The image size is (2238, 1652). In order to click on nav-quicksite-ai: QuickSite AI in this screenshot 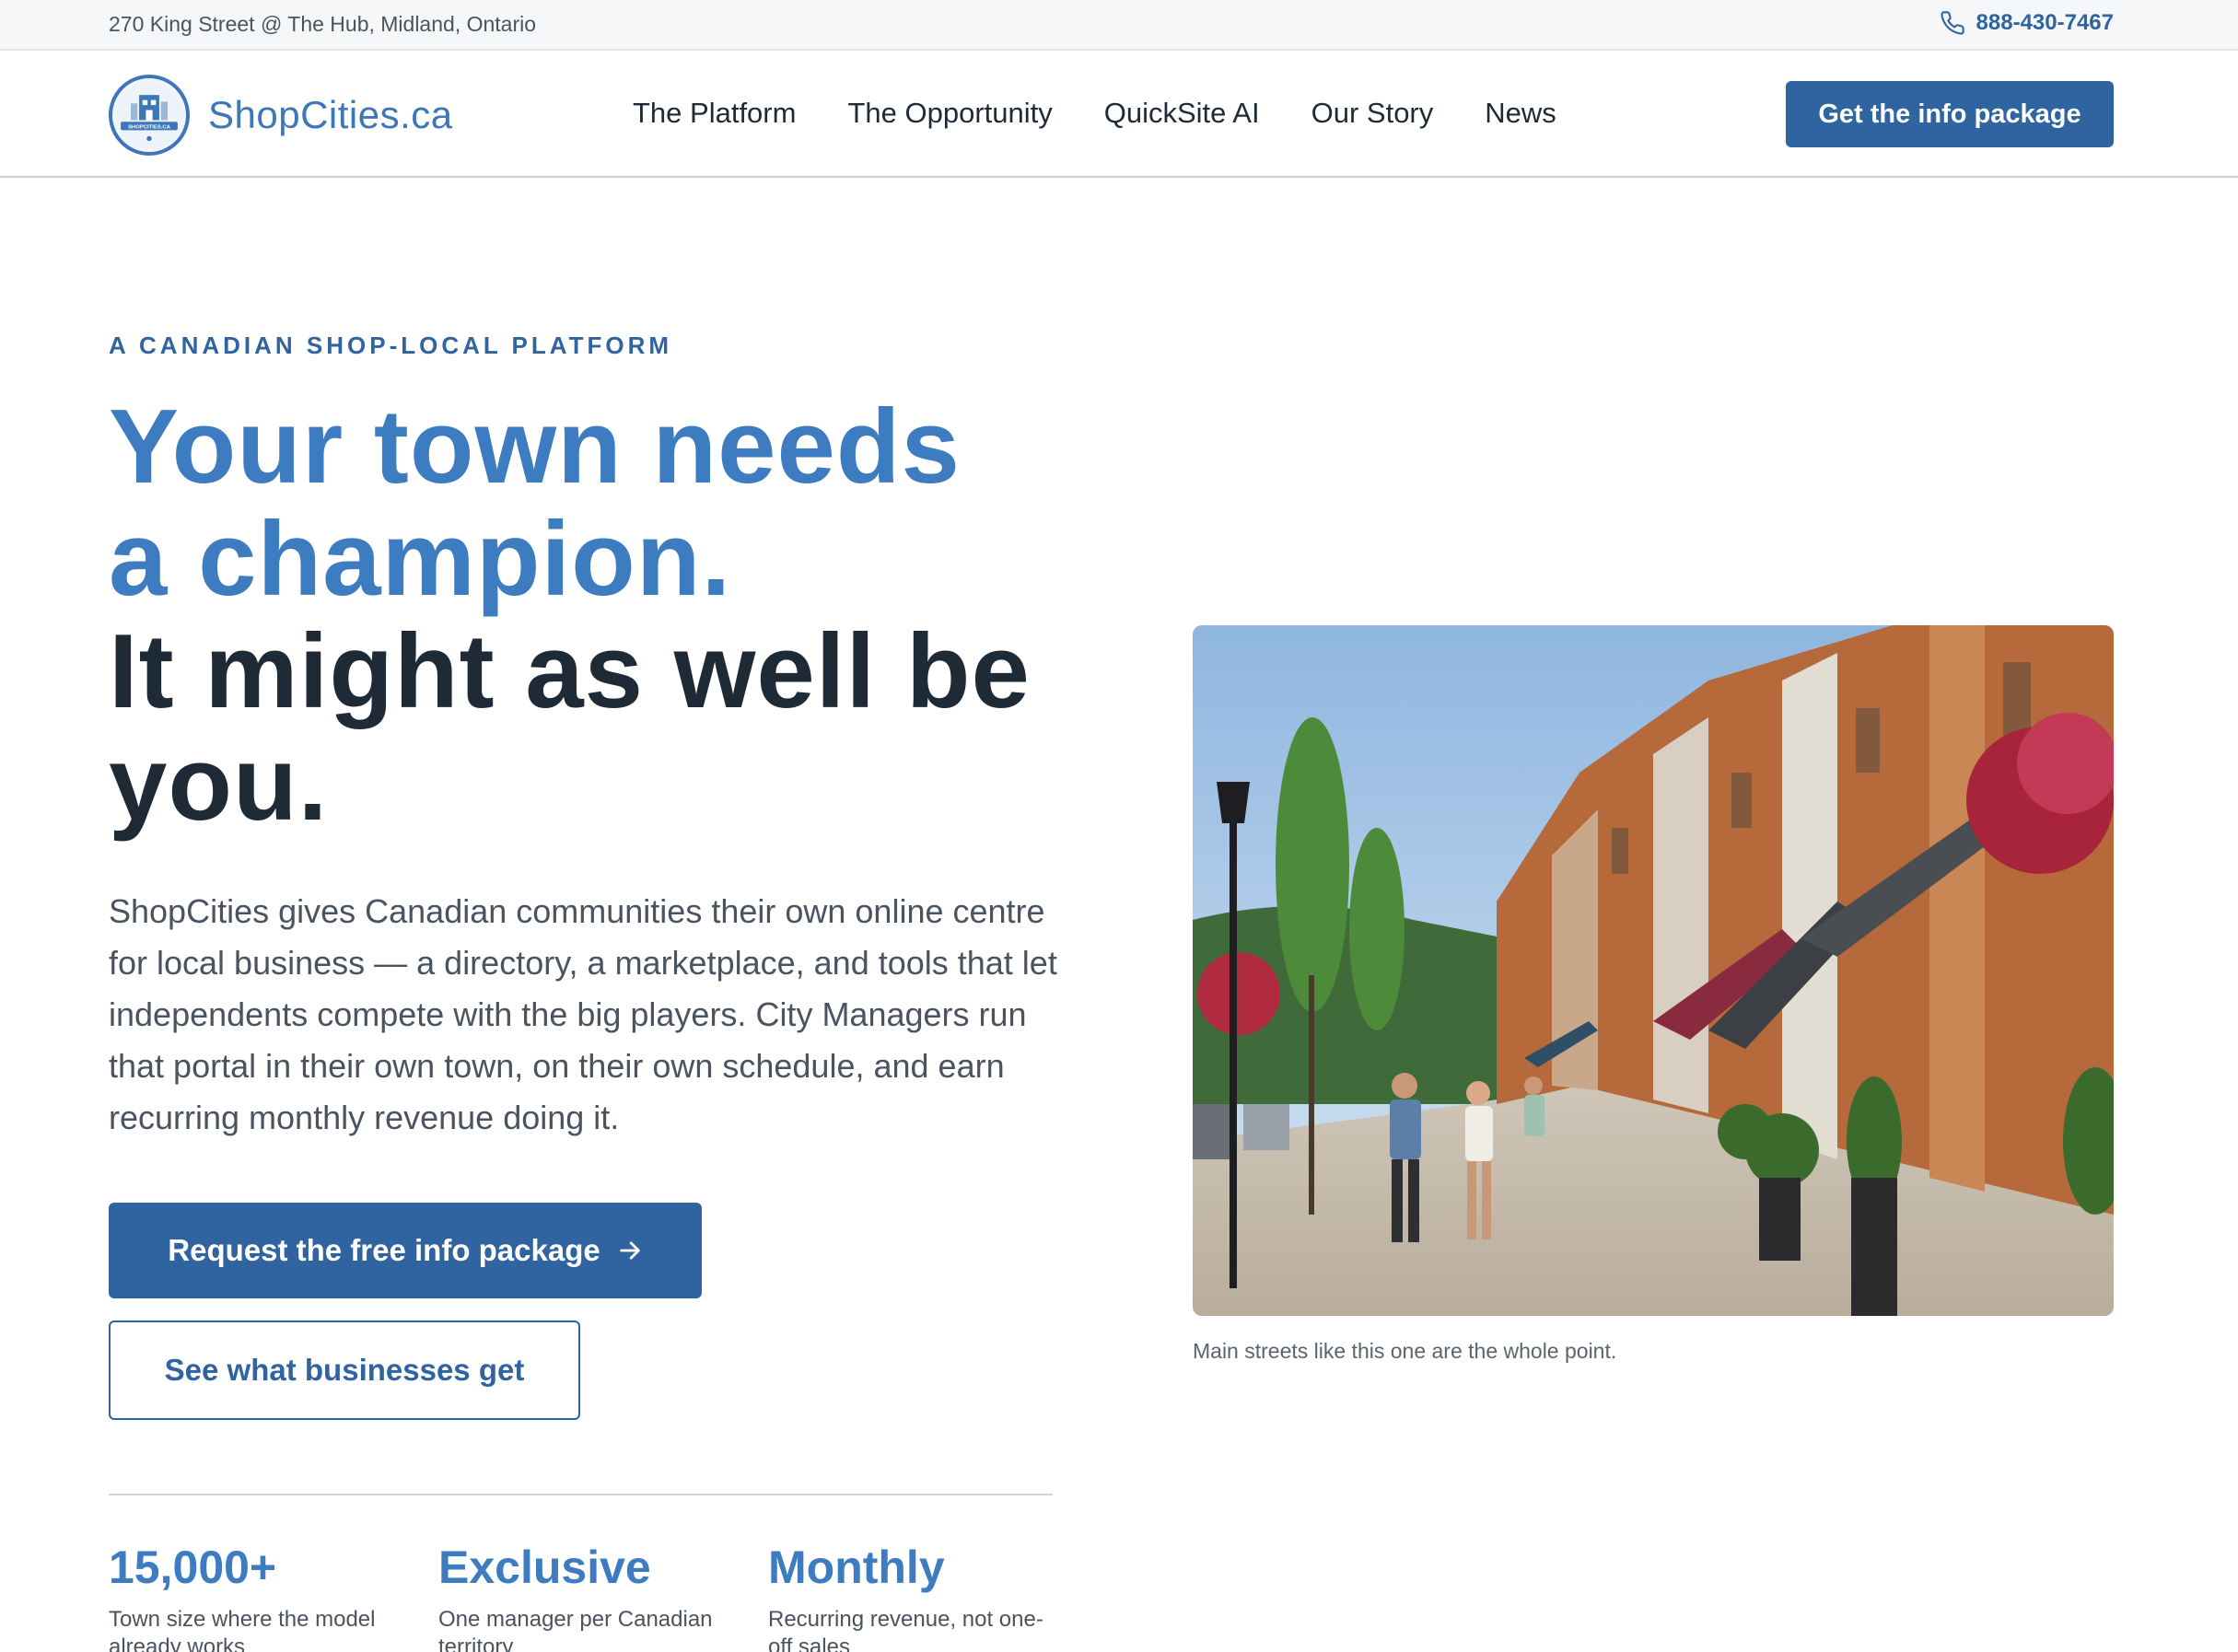, I will do `click(1182, 113)`.